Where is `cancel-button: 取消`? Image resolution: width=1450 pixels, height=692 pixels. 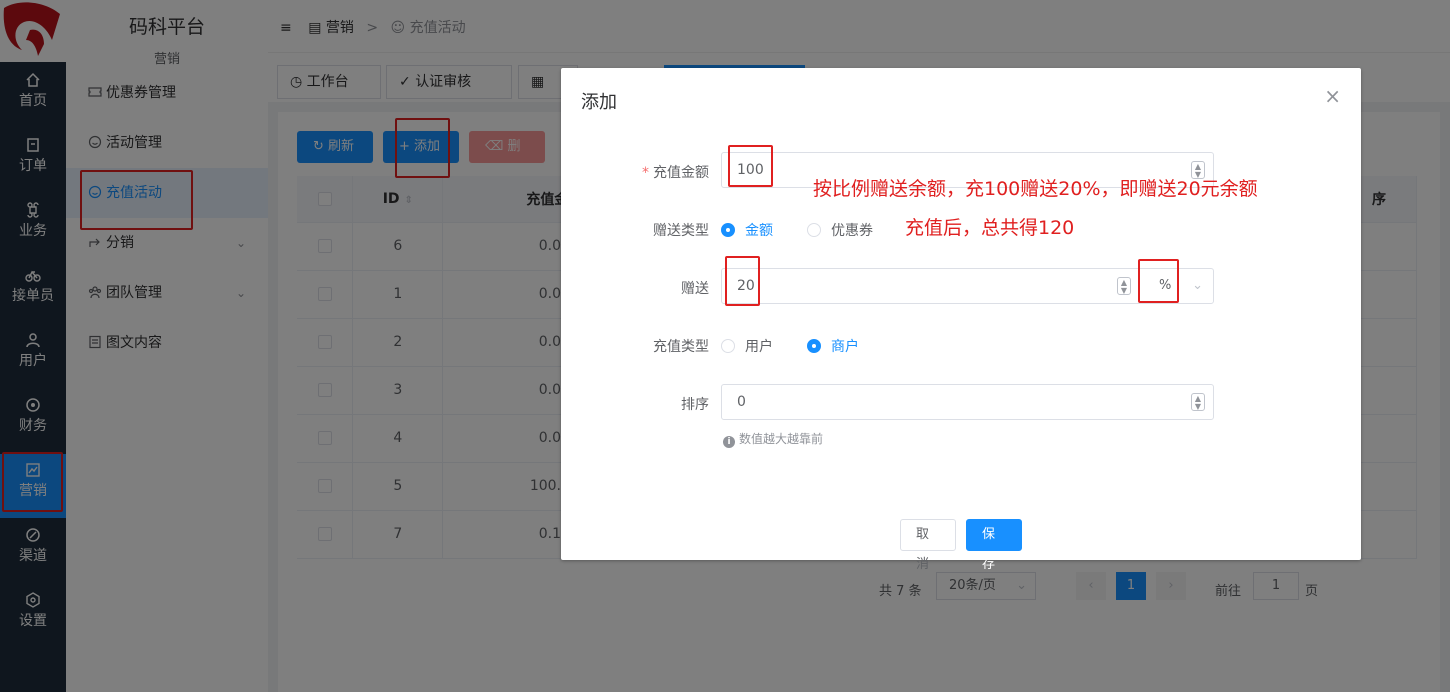
cancel-button: 取消 is located at coordinates (928, 545).